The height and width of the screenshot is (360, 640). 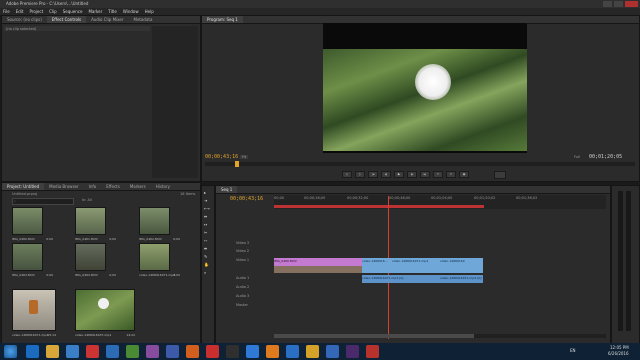 I want to click on button-editor-button, so click(x=500, y=175).